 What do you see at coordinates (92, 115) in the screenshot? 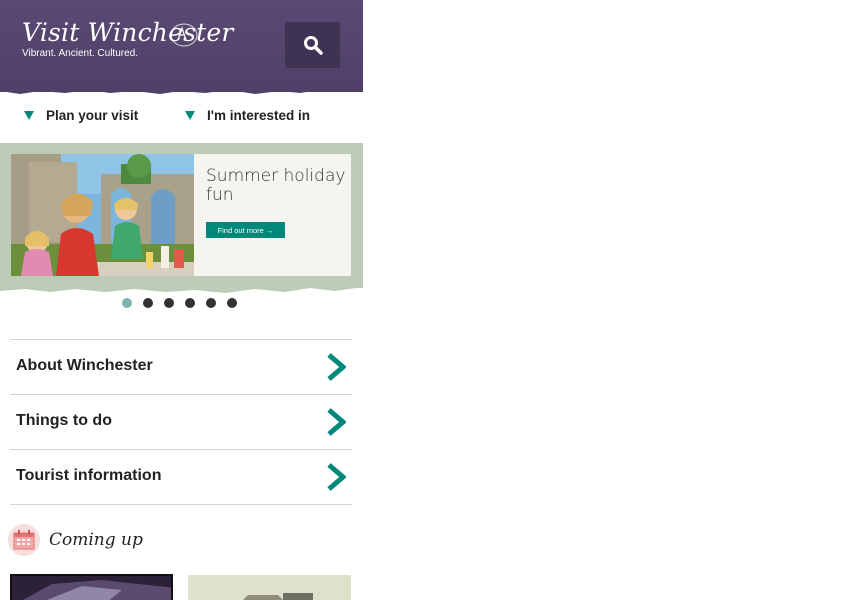
I see `plan-your-visit-label: Plan your visit` at bounding box center [92, 115].